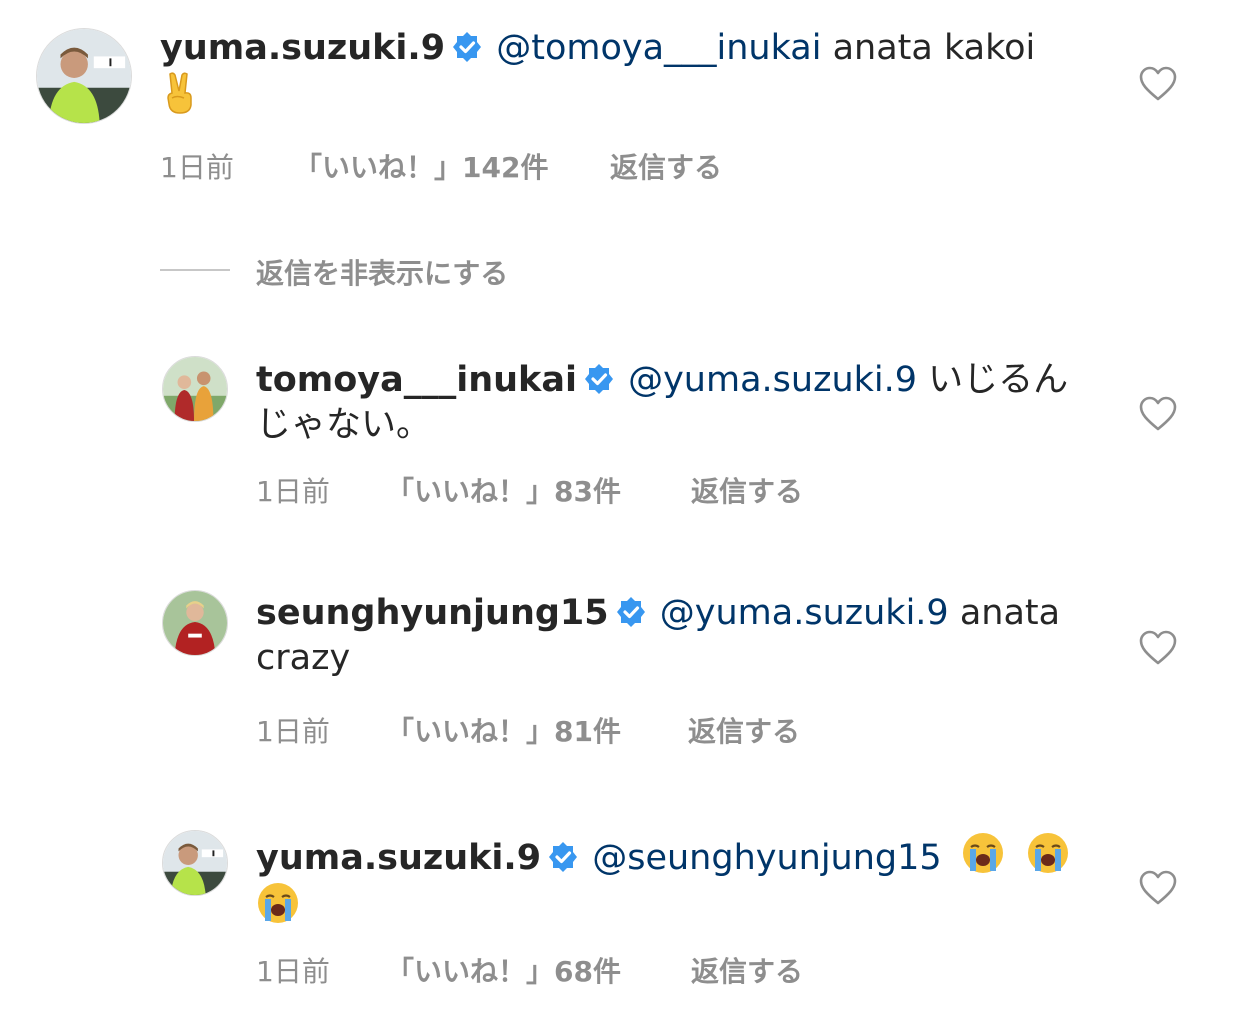 This screenshot has width=1241, height=1028. I want to click on comment-meta: 1日前 「いいね！」81件 返信する, so click(556, 729).